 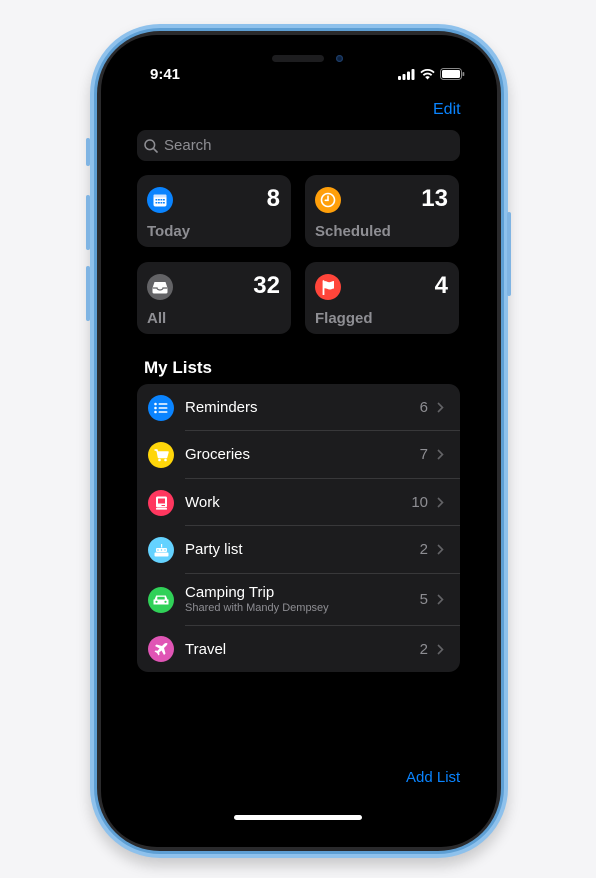 I want to click on list-count: 5, so click(x=423, y=599).